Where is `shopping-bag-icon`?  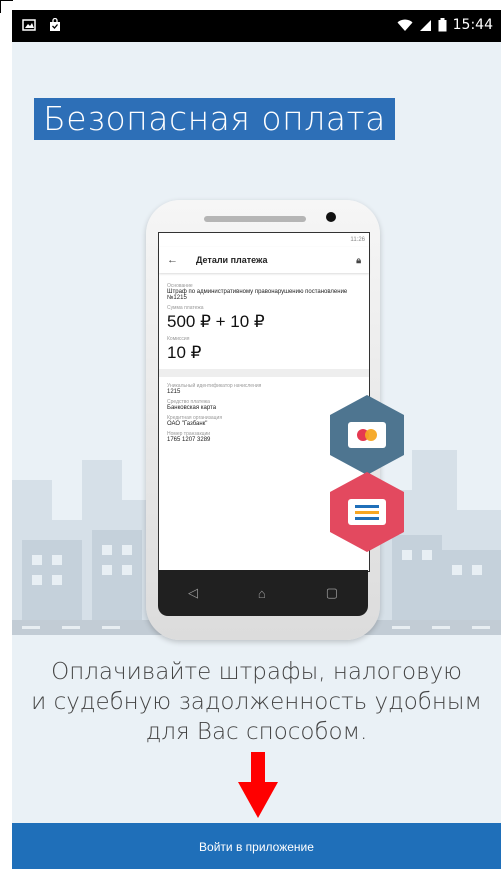
shopping-bag-icon is located at coordinates (55, 24).